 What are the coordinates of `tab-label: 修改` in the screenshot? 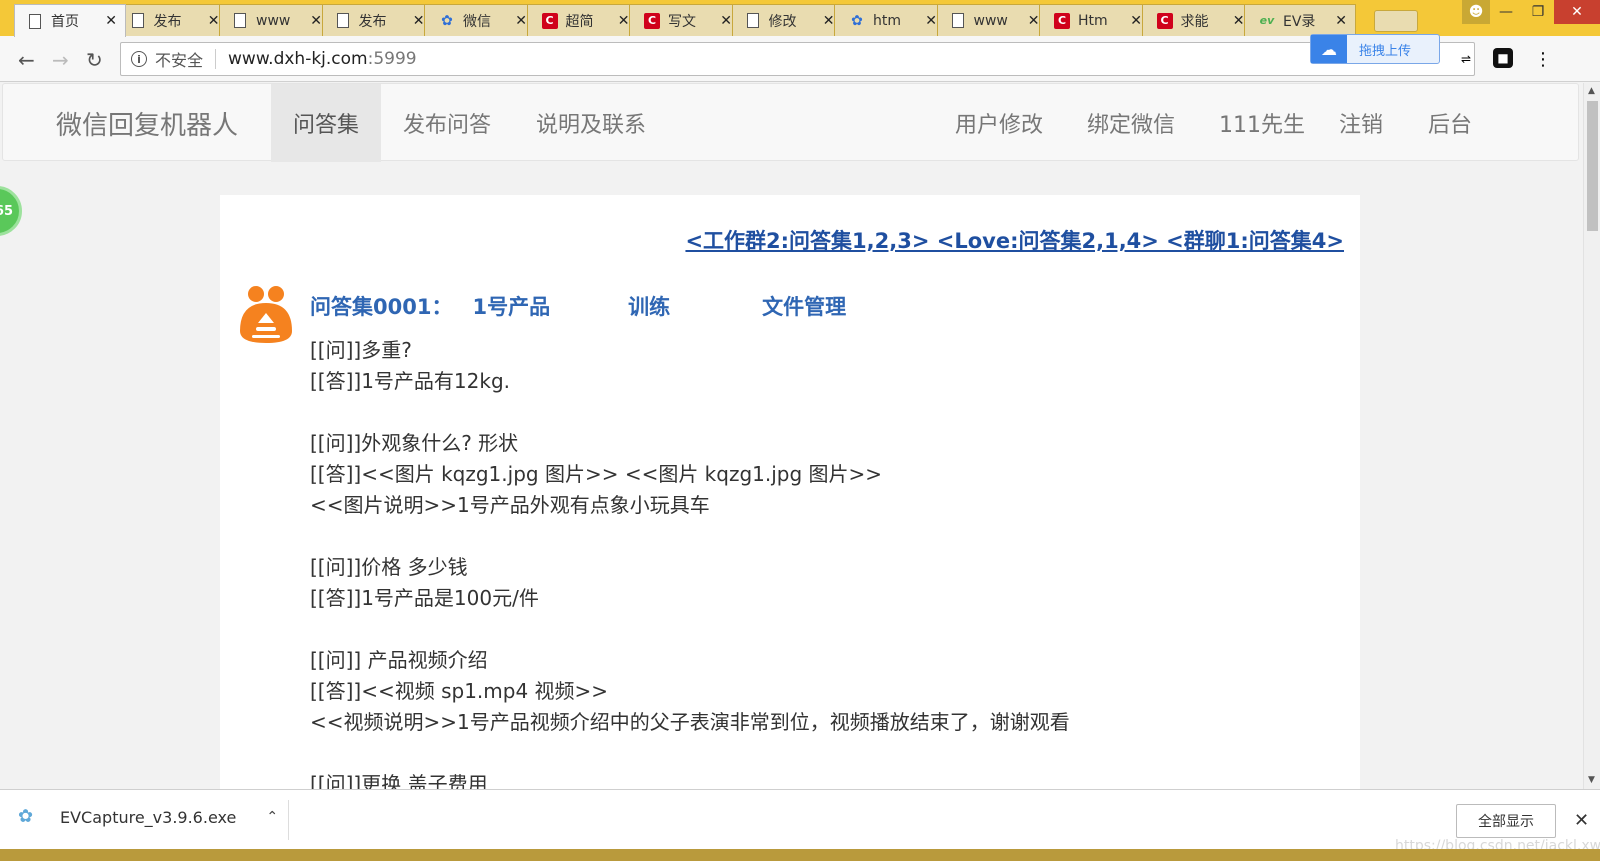 It's located at (782, 21).